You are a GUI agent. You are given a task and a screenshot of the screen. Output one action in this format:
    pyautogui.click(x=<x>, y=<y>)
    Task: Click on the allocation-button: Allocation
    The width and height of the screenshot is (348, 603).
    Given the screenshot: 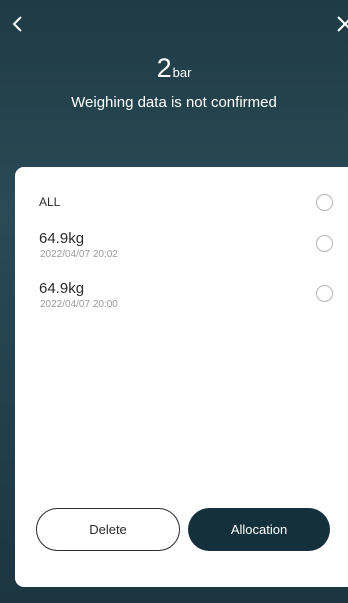 What is the action you would take?
    pyautogui.click(x=259, y=529)
    